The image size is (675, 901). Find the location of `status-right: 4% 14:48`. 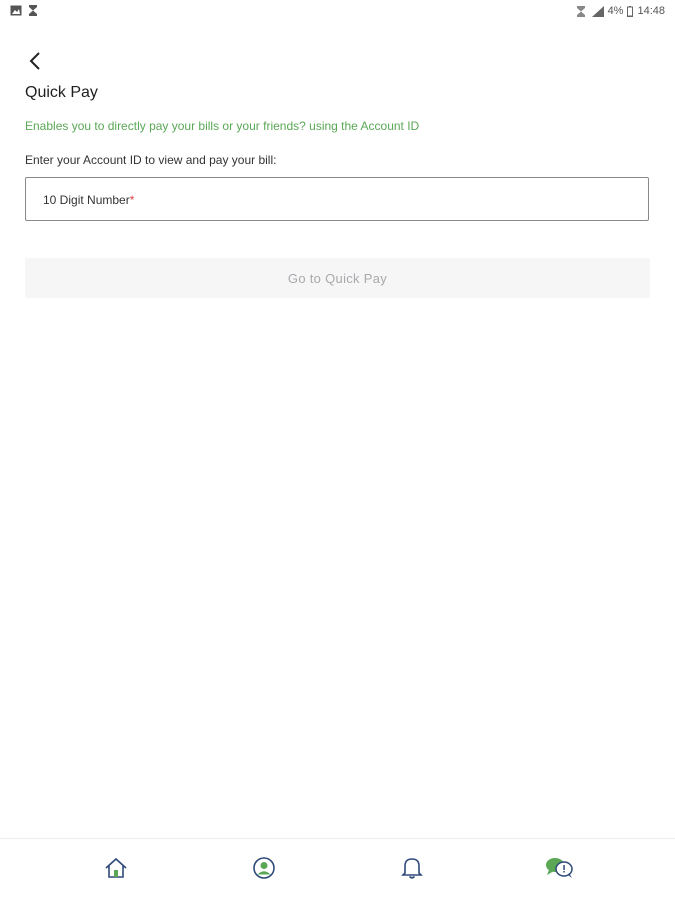

status-right: 4% 14:48 is located at coordinates (620, 11).